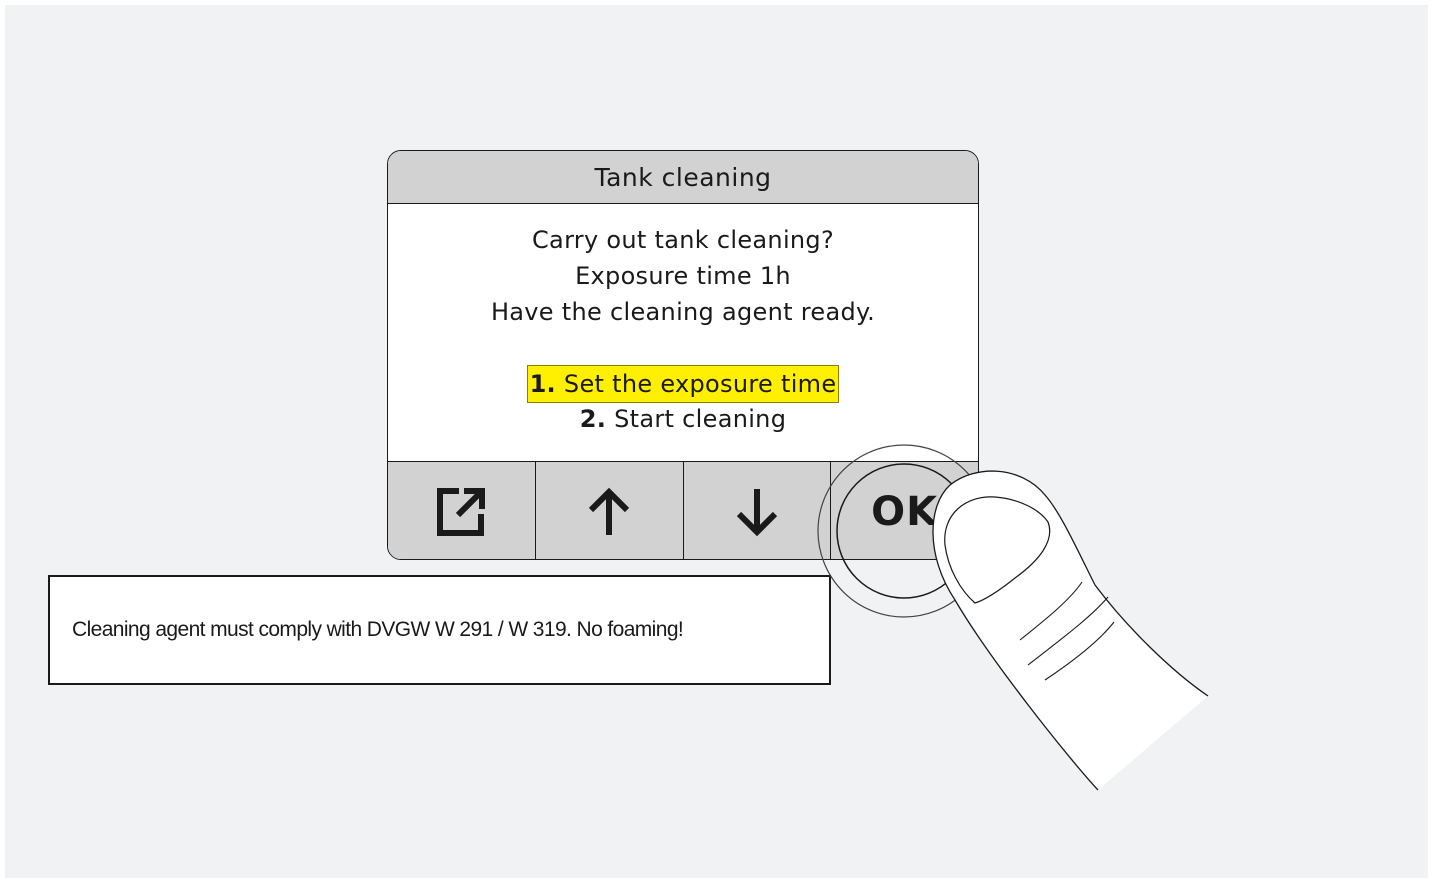  I want to click on ok-label: OK, so click(905, 511).